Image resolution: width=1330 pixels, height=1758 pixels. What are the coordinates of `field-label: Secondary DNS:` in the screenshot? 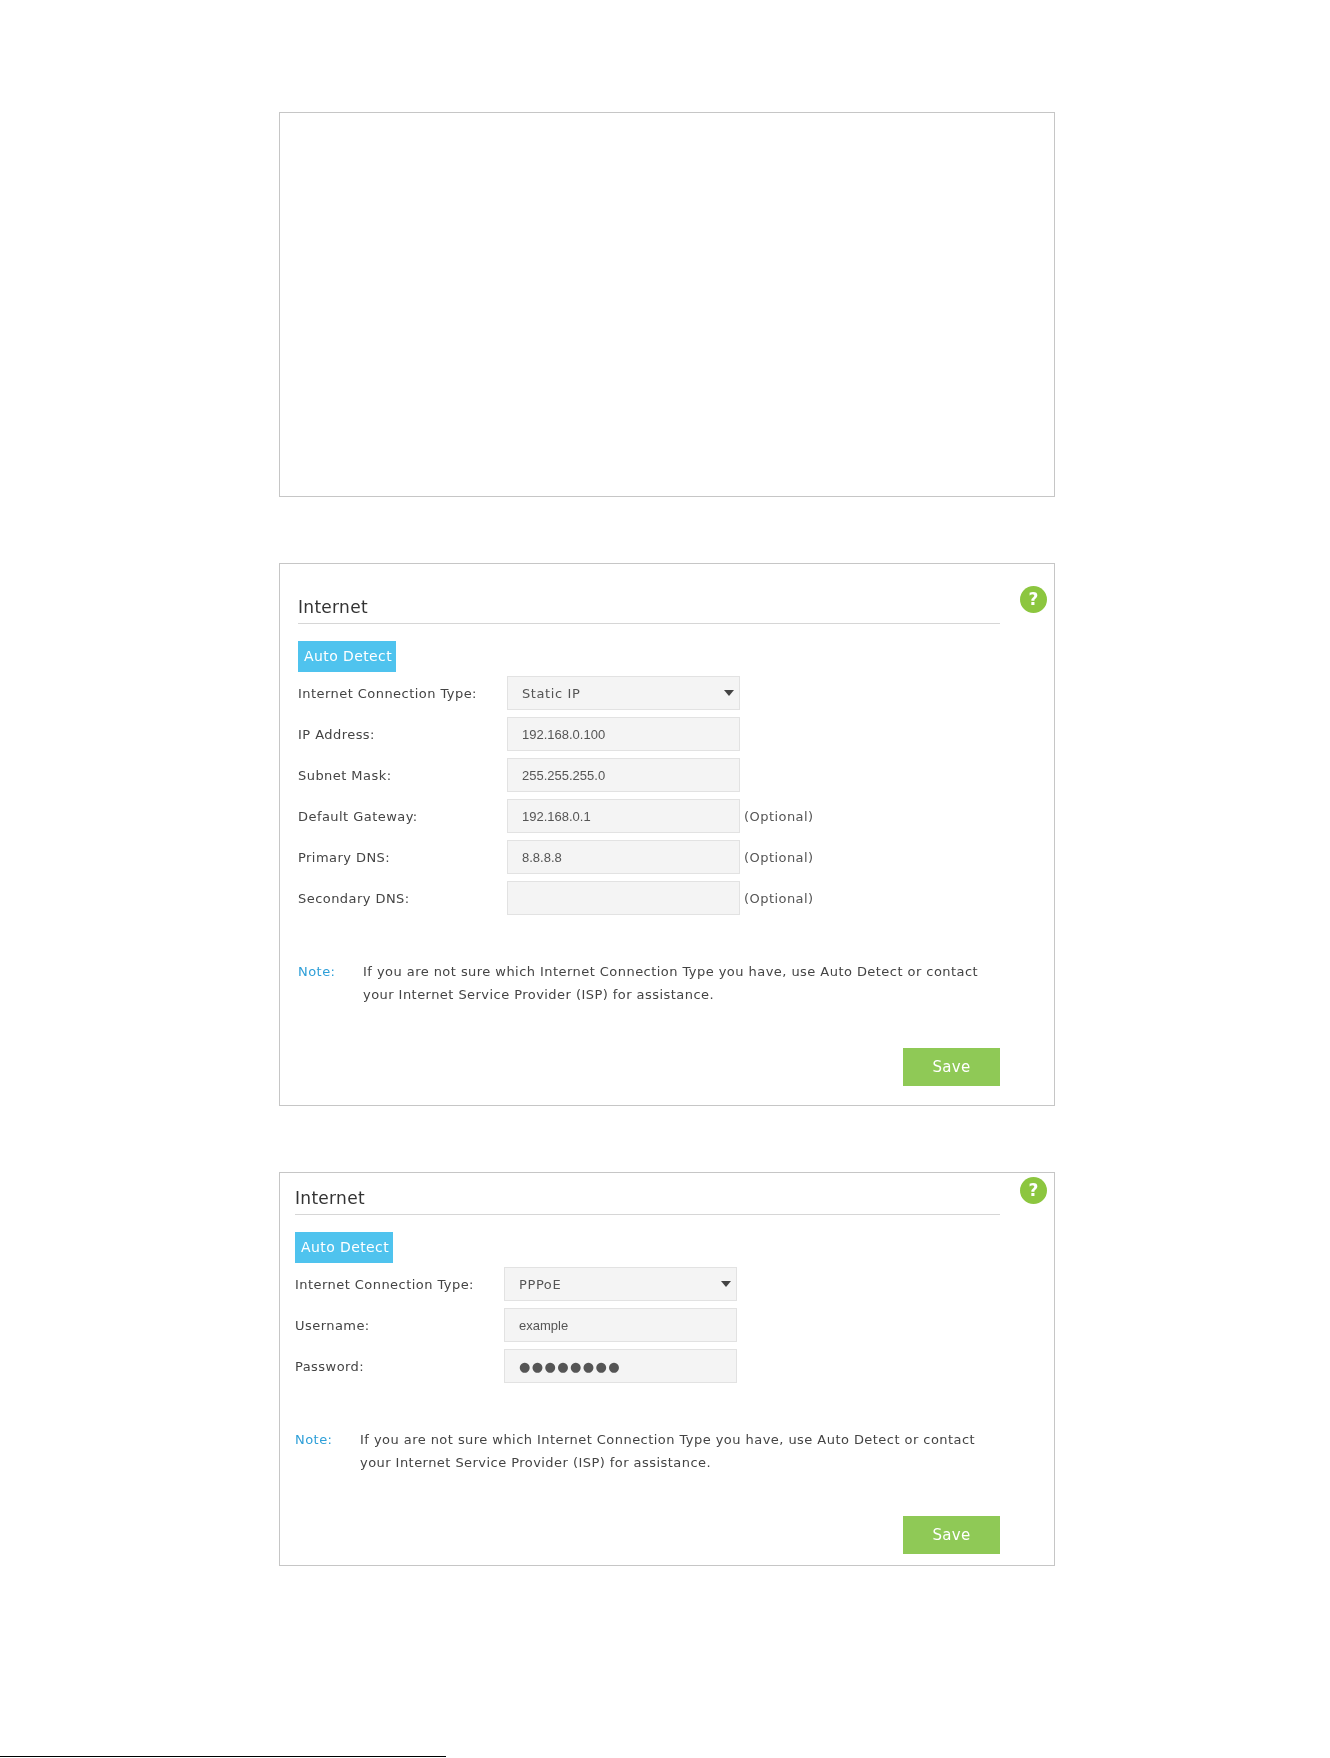 It's located at (354, 898).